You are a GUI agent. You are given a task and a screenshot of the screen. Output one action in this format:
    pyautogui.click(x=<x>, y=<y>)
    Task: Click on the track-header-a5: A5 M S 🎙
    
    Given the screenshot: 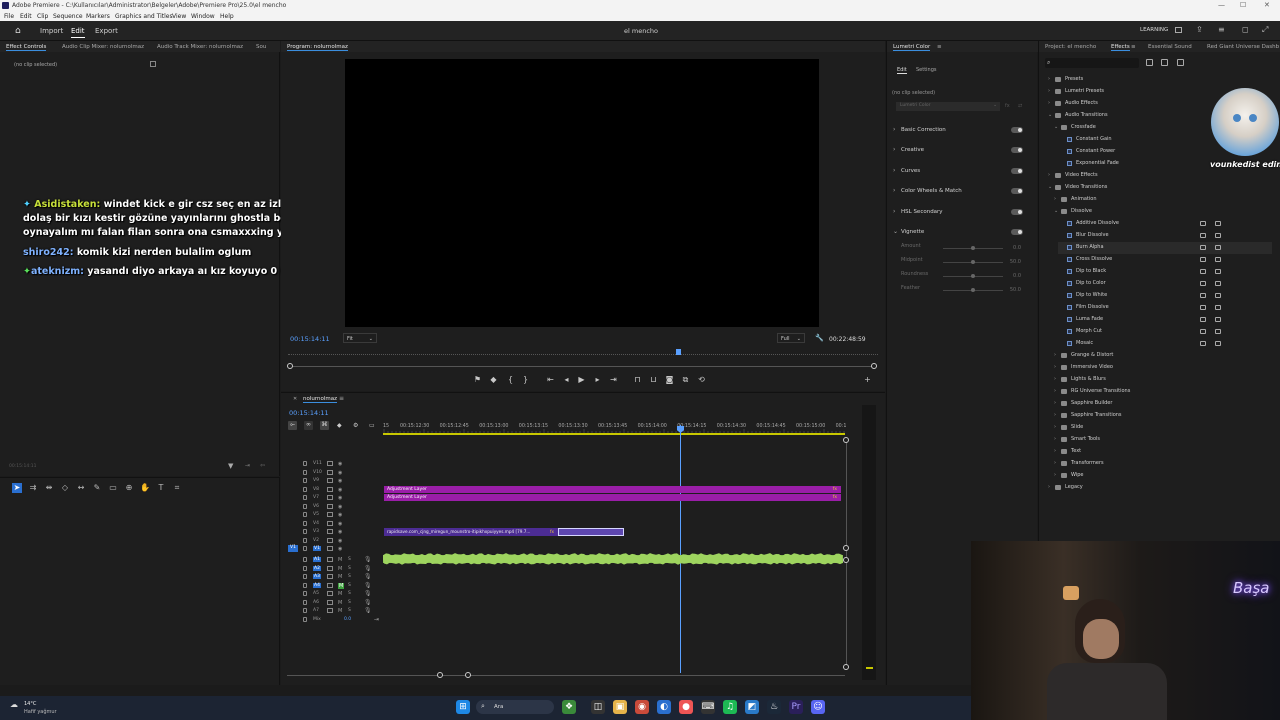 What is the action you would take?
    pyautogui.click(x=332, y=594)
    